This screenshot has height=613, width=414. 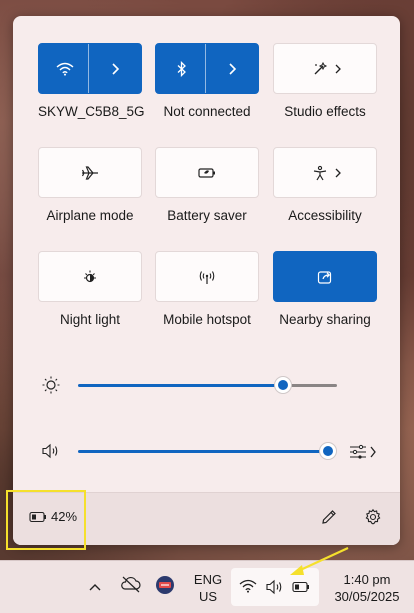 I want to click on studio-effects-icon, so click(x=320, y=69).